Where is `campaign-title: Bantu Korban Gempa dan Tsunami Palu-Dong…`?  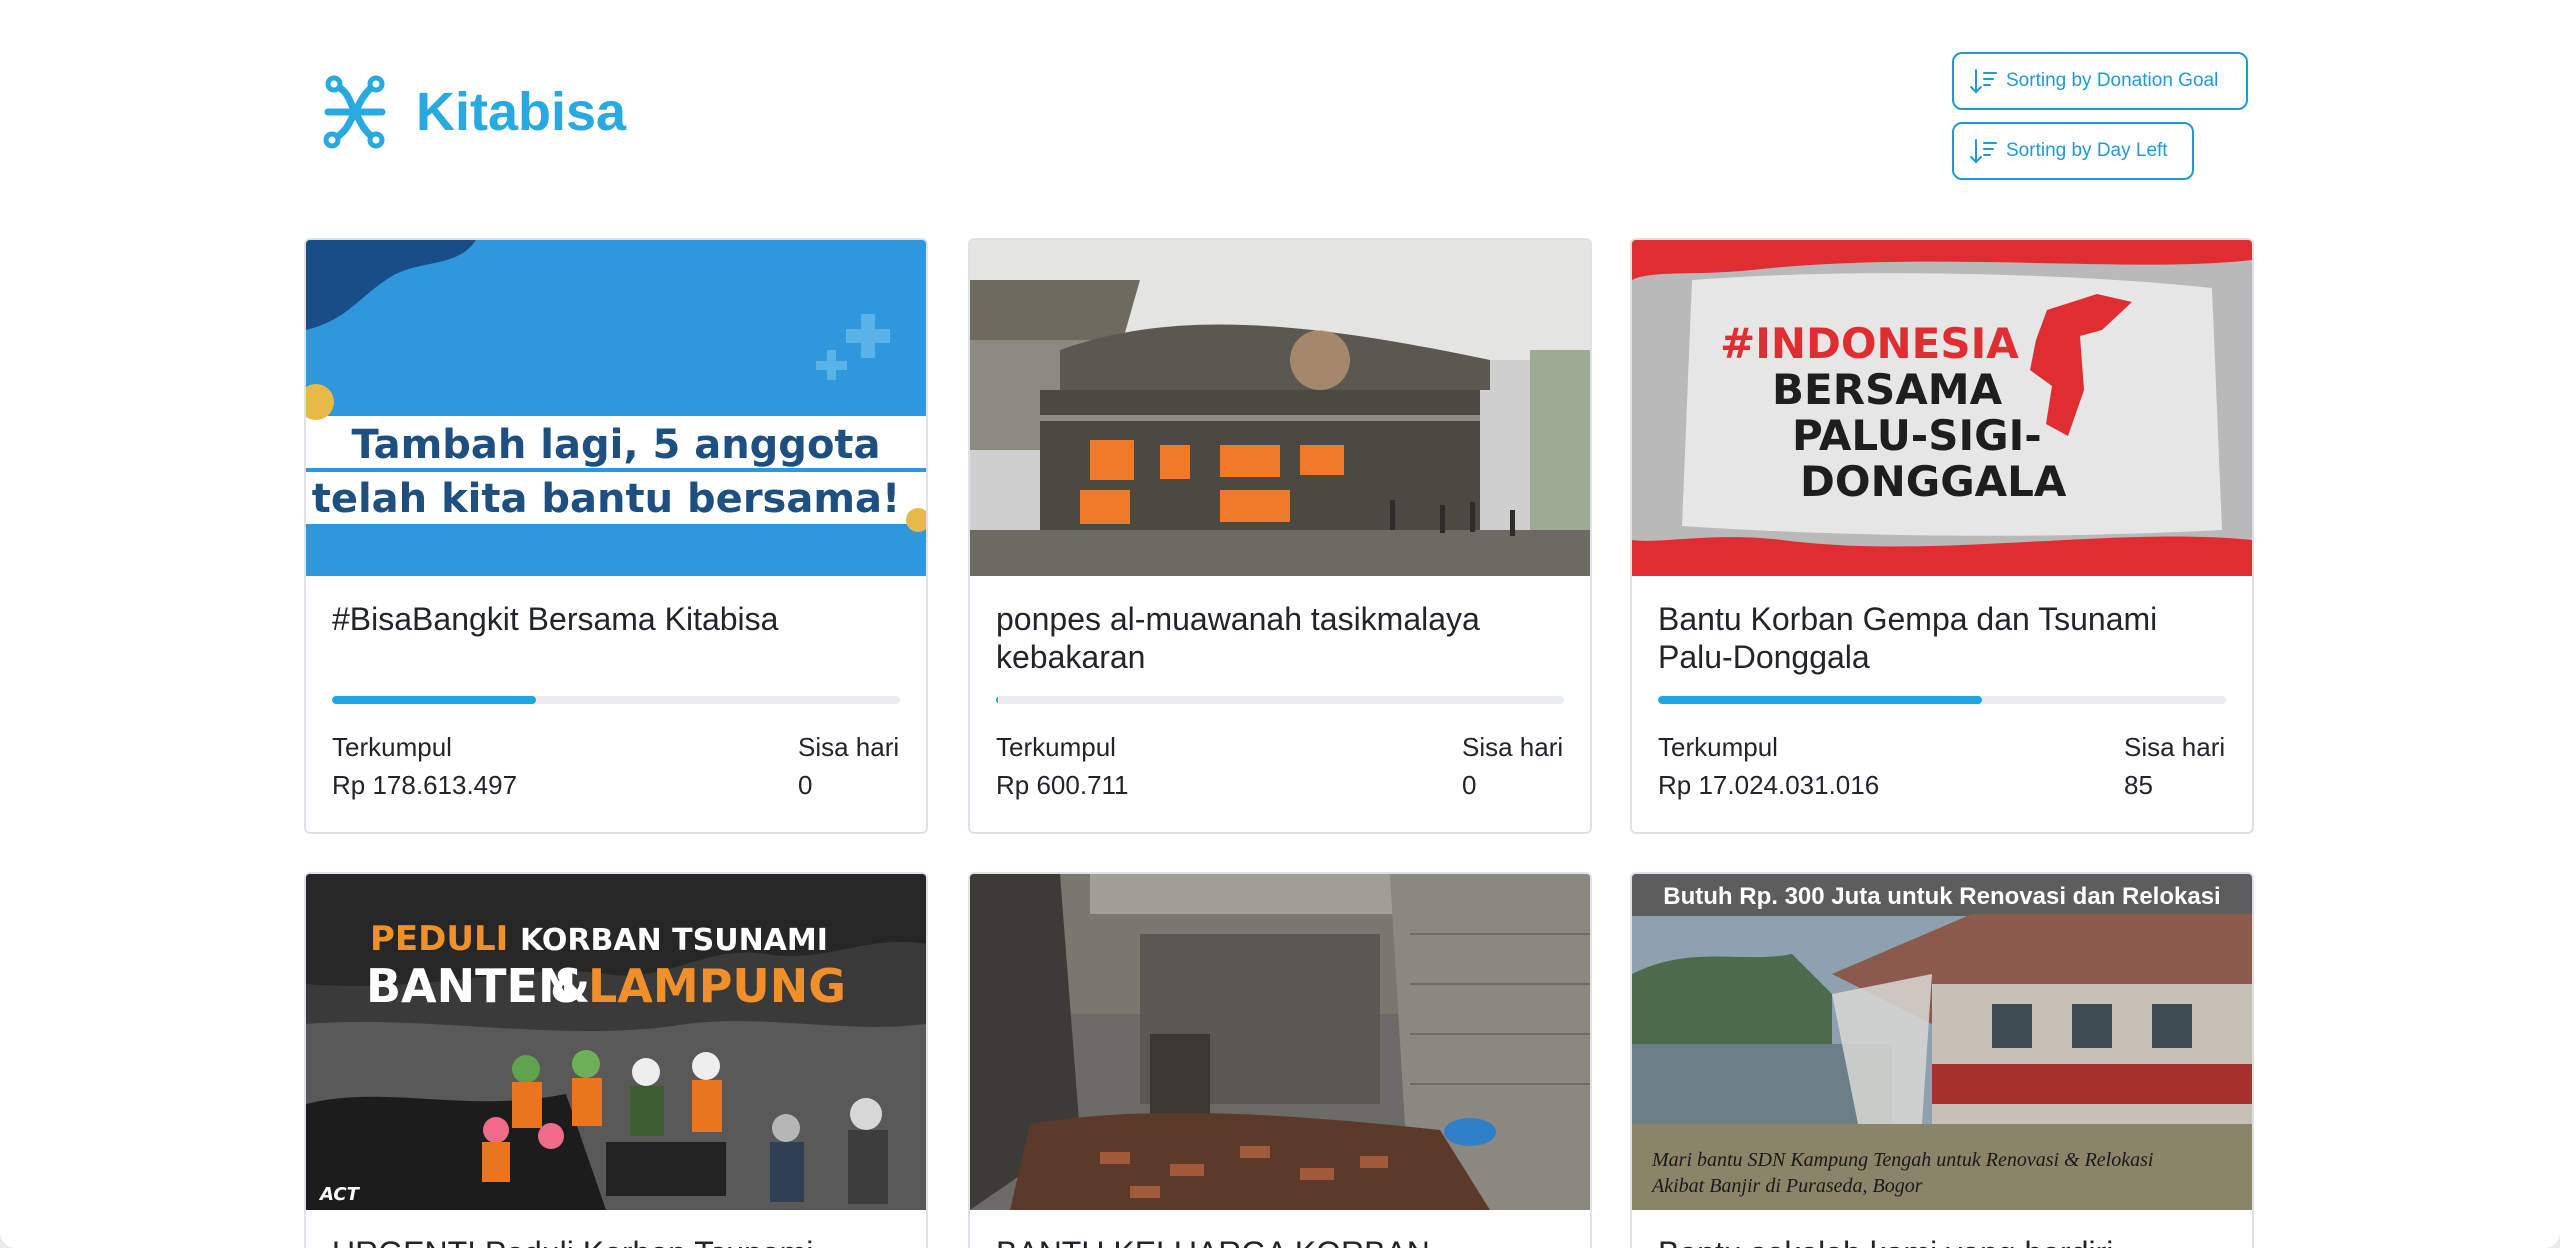 campaign-title: Bantu Korban Gempa dan Tsunami Palu-Dong… is located at coordinates (1908, 638).